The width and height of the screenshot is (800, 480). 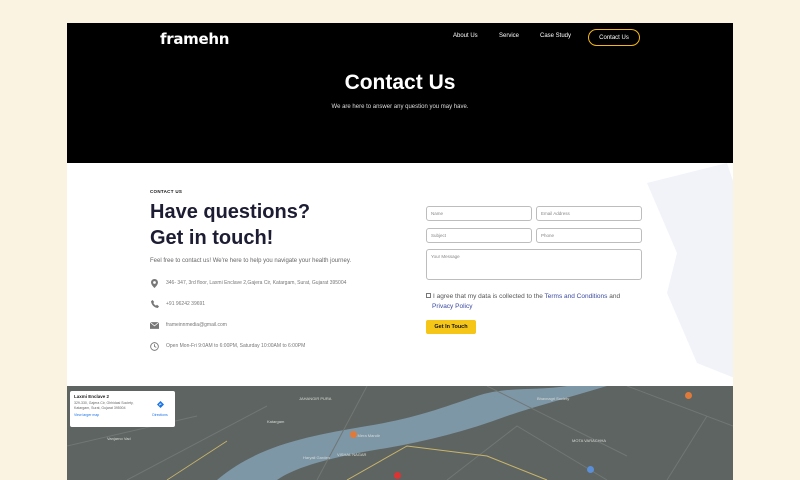 I want to click on map-label-3: Vanjarno Vad, so click(x=119, y=438).